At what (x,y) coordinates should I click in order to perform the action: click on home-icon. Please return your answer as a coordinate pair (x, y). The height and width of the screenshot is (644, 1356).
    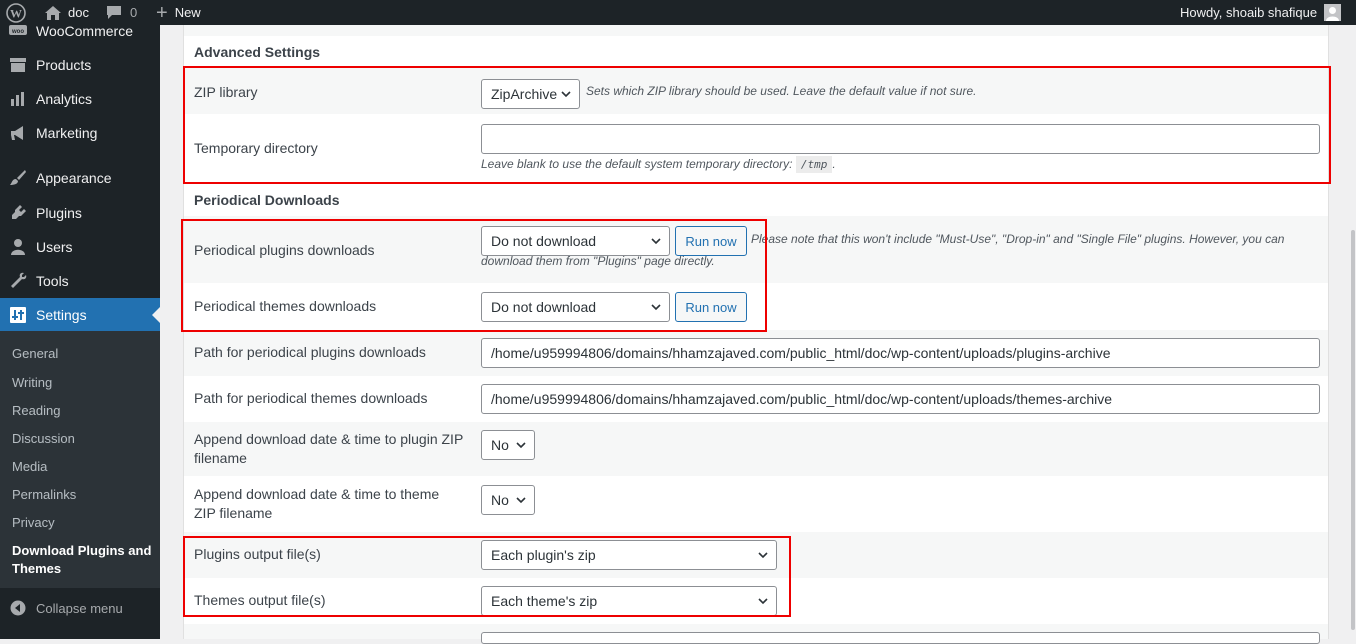
    Looking at the image, I should click on (53, 13).